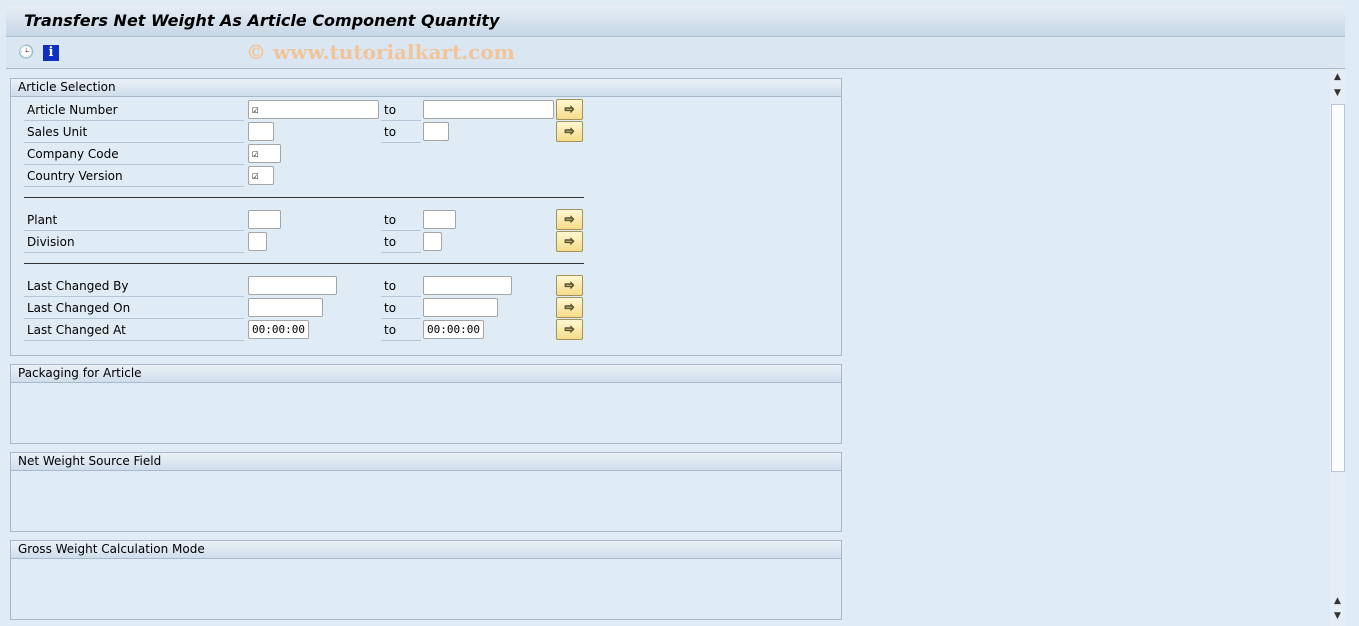 The width and height of the screenshot is (1359, 626). What do you see at coordinates (51, 53) in the screenshot?
I see `info-icon: i` at bounding box center [51, 53].